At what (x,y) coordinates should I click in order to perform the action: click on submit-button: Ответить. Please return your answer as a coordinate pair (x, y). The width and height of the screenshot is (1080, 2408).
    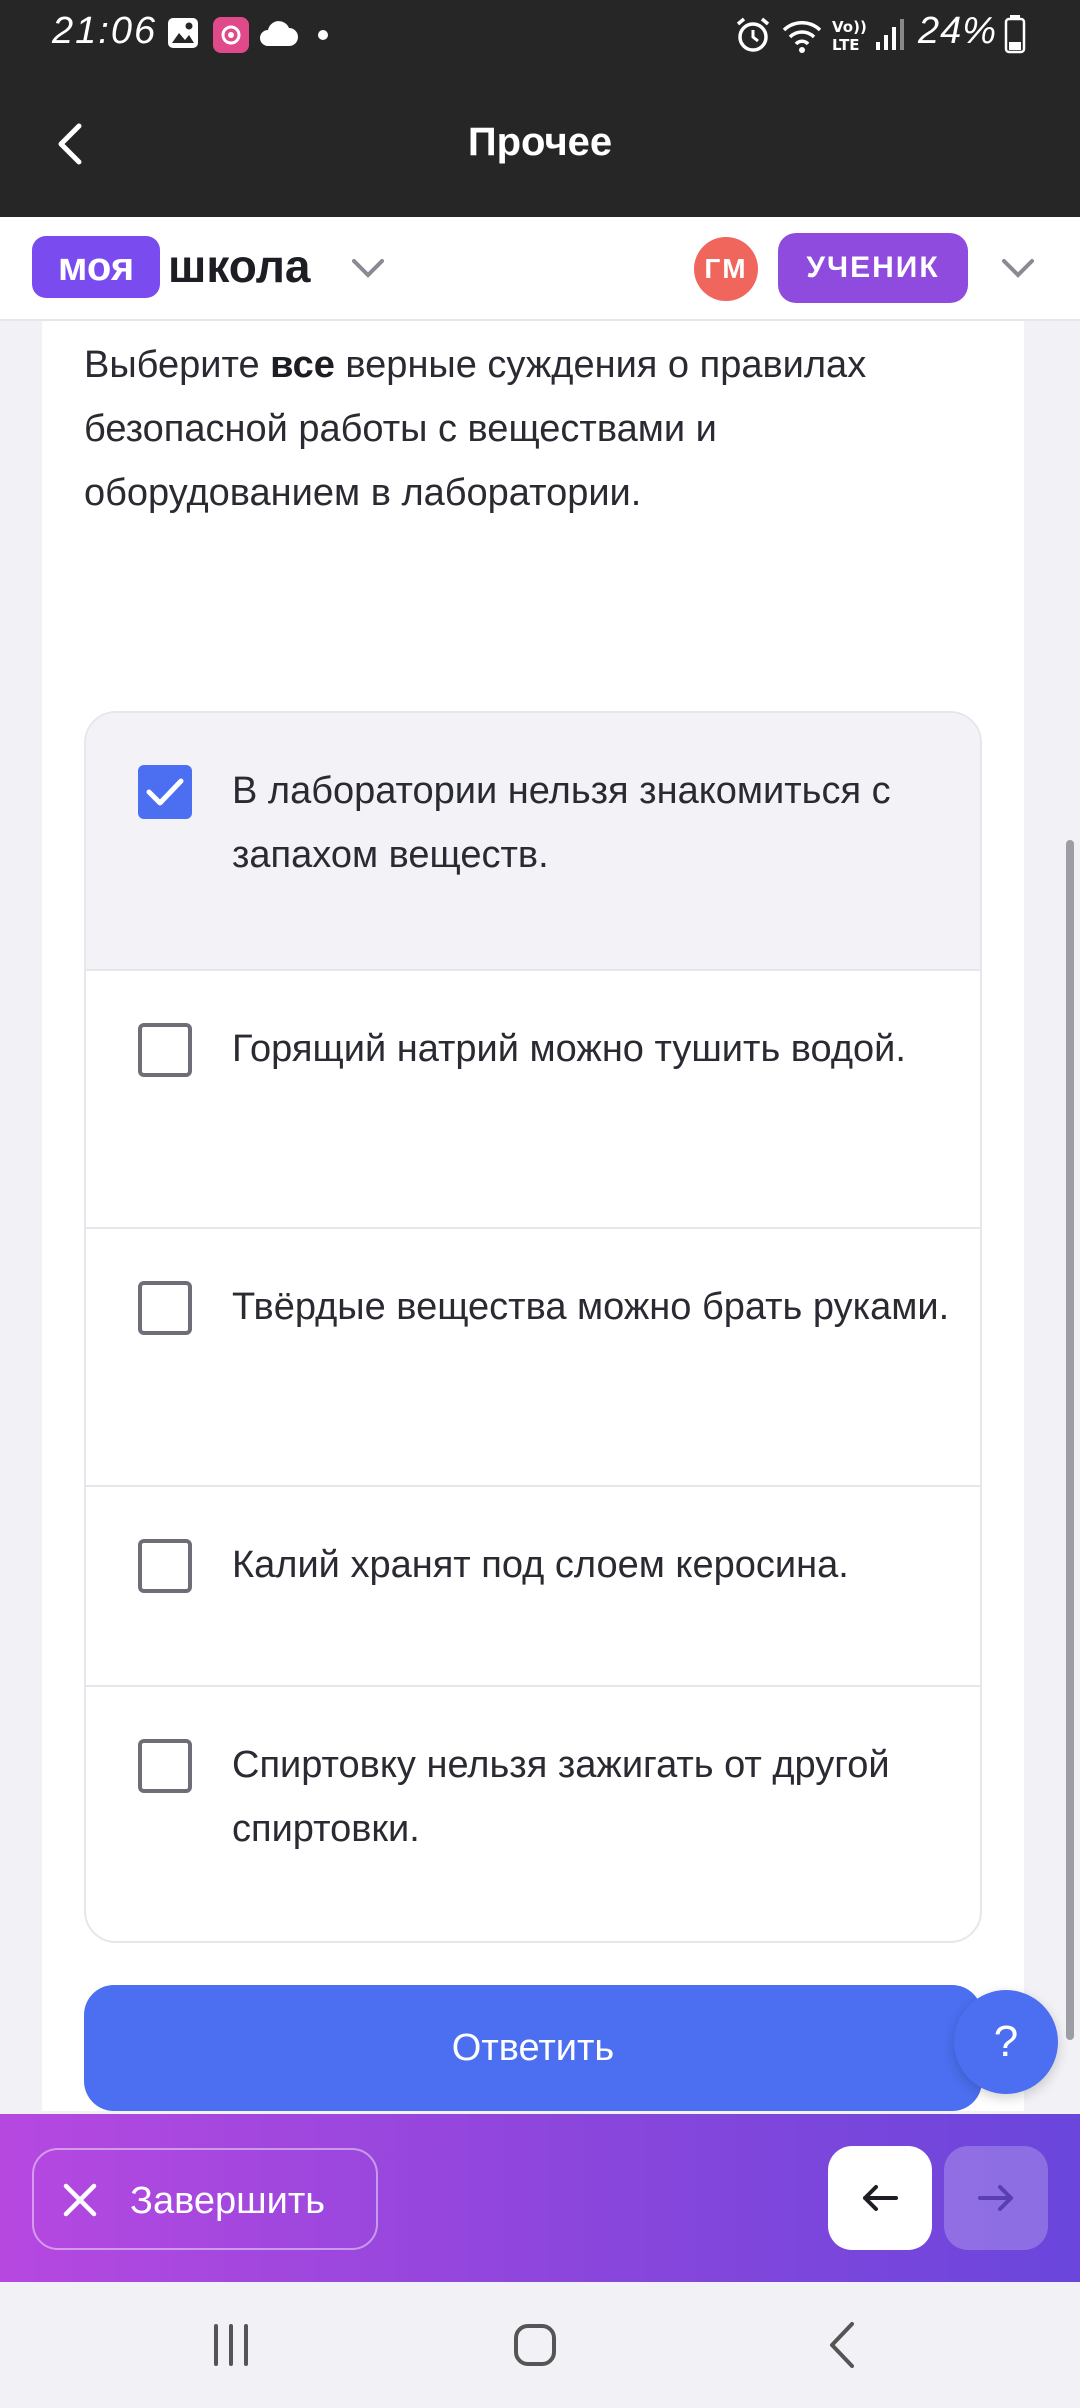
    Looking at the image, I should click on (533, 2048).